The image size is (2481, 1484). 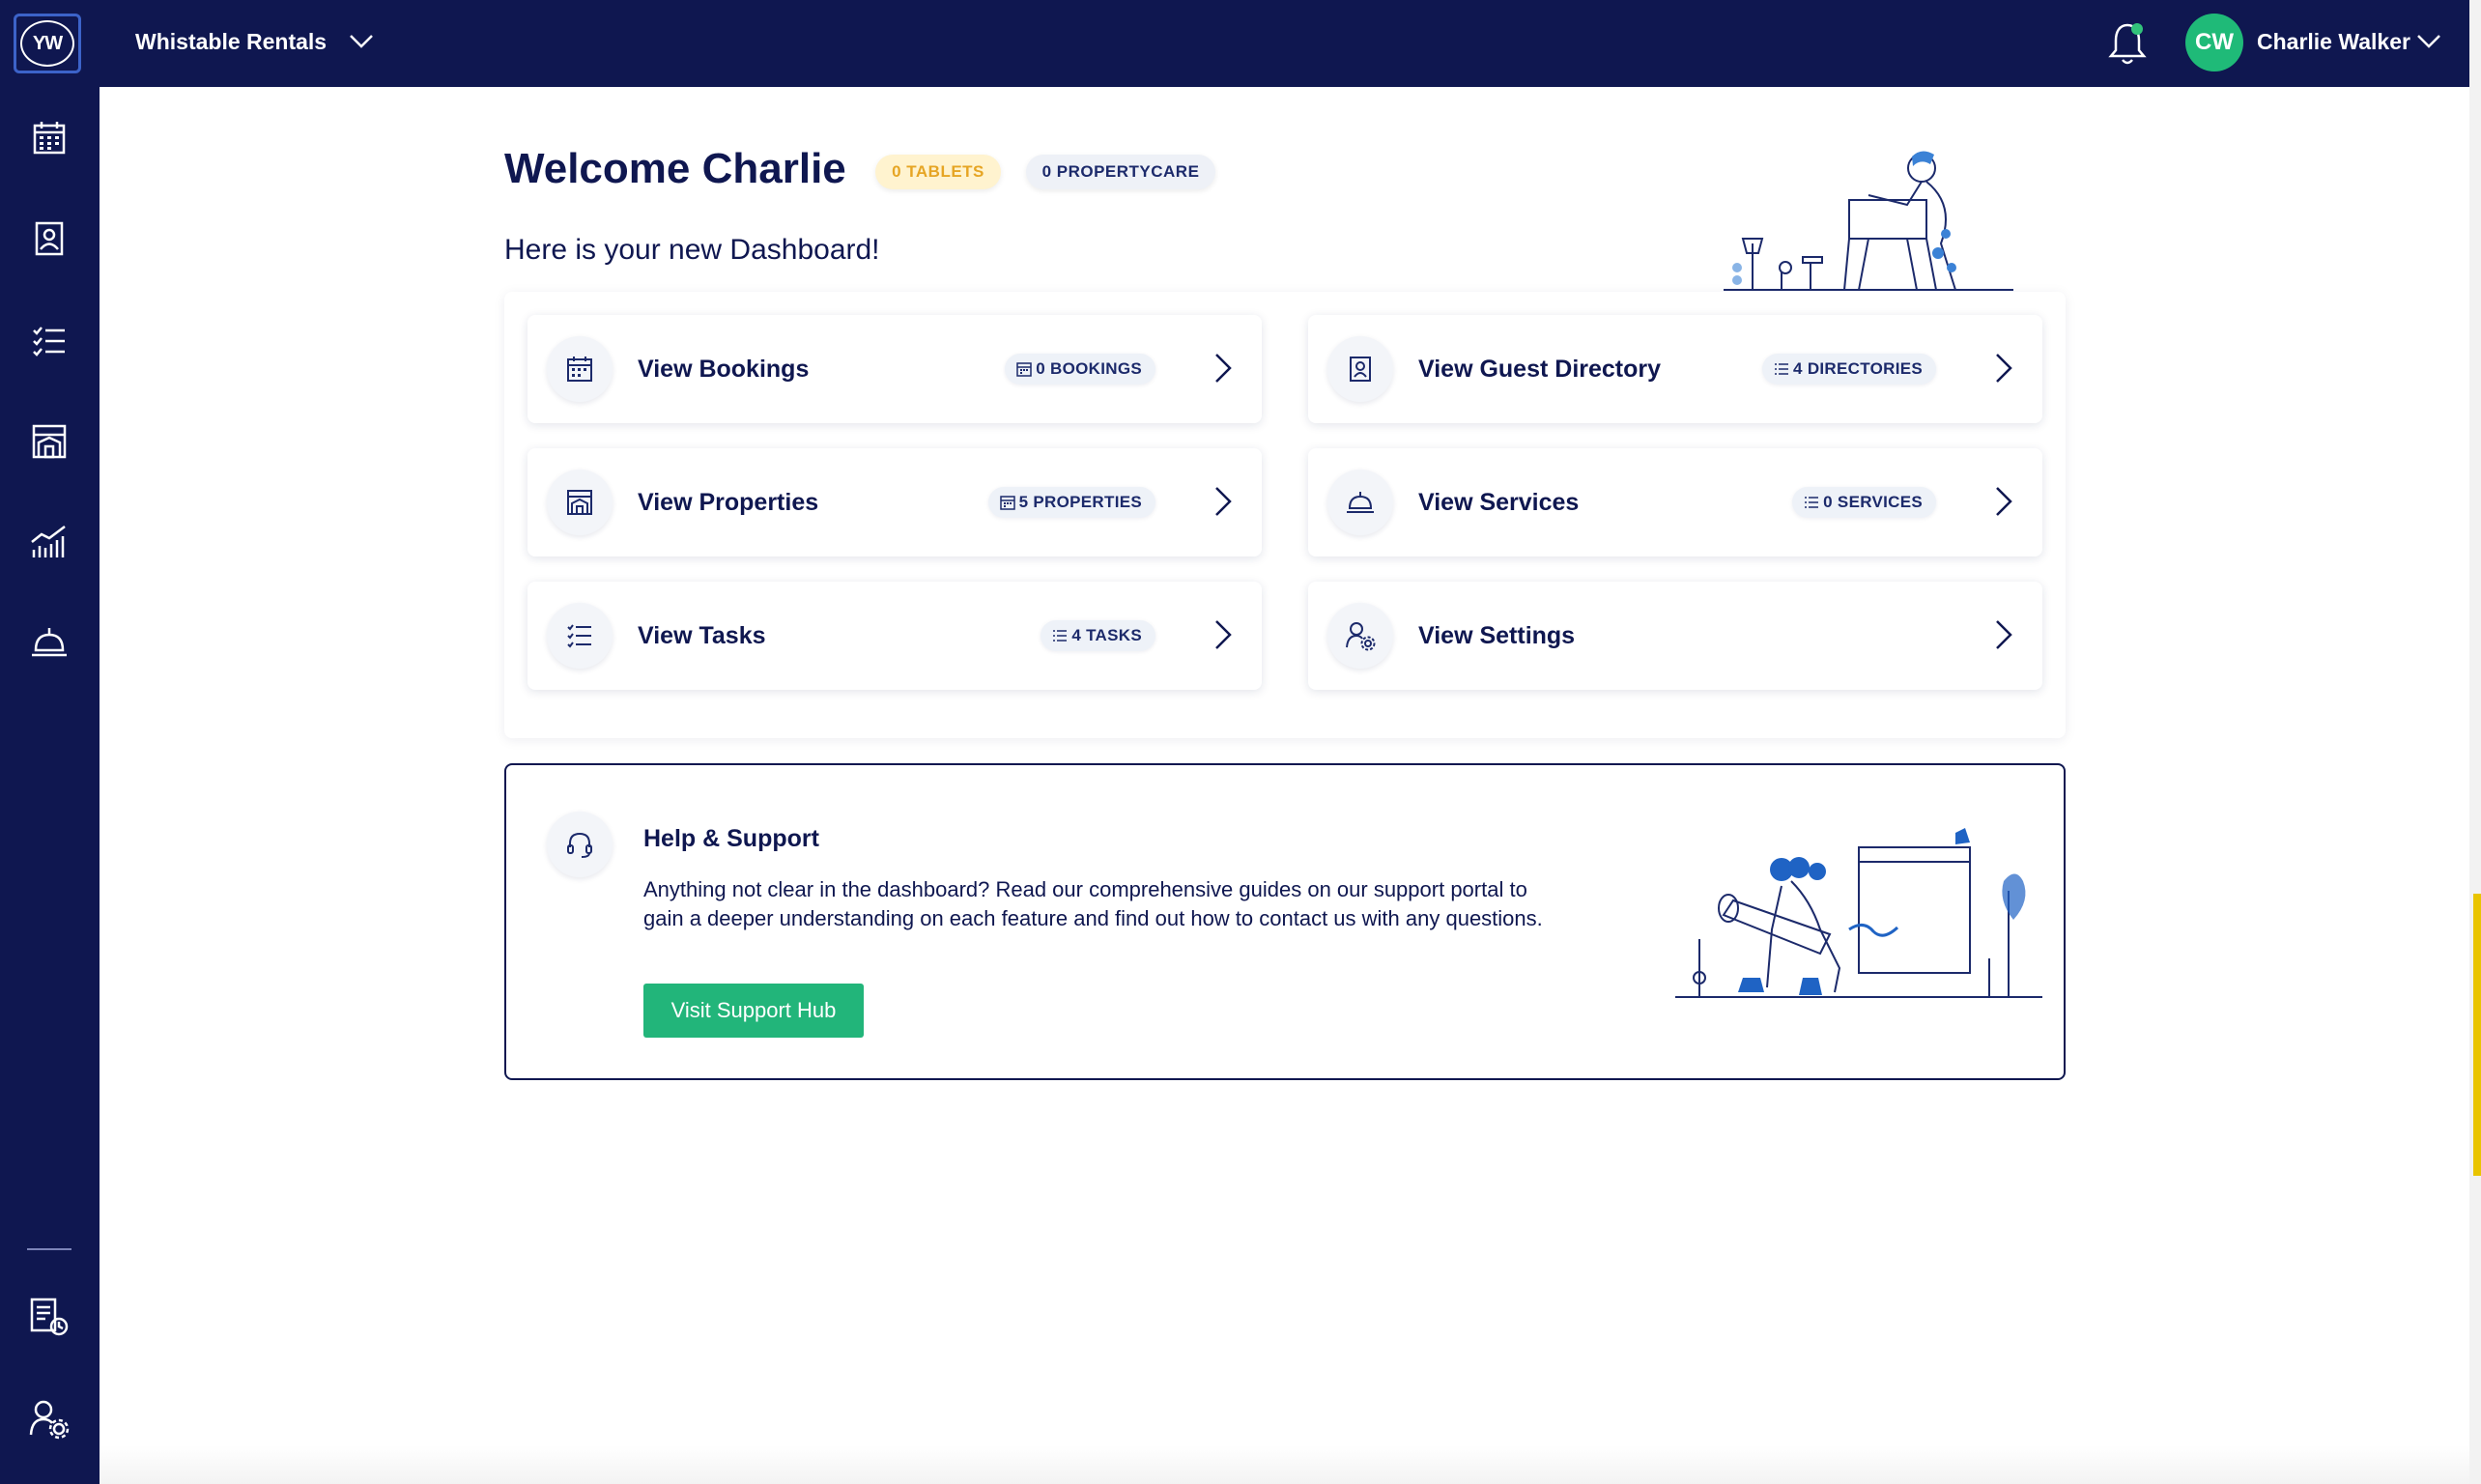 What do you see at coordinates (1675, 502) in the screenshot?
I see `card-view-services: View Services 0 SERVICES` at bounding box center [1675, 502].